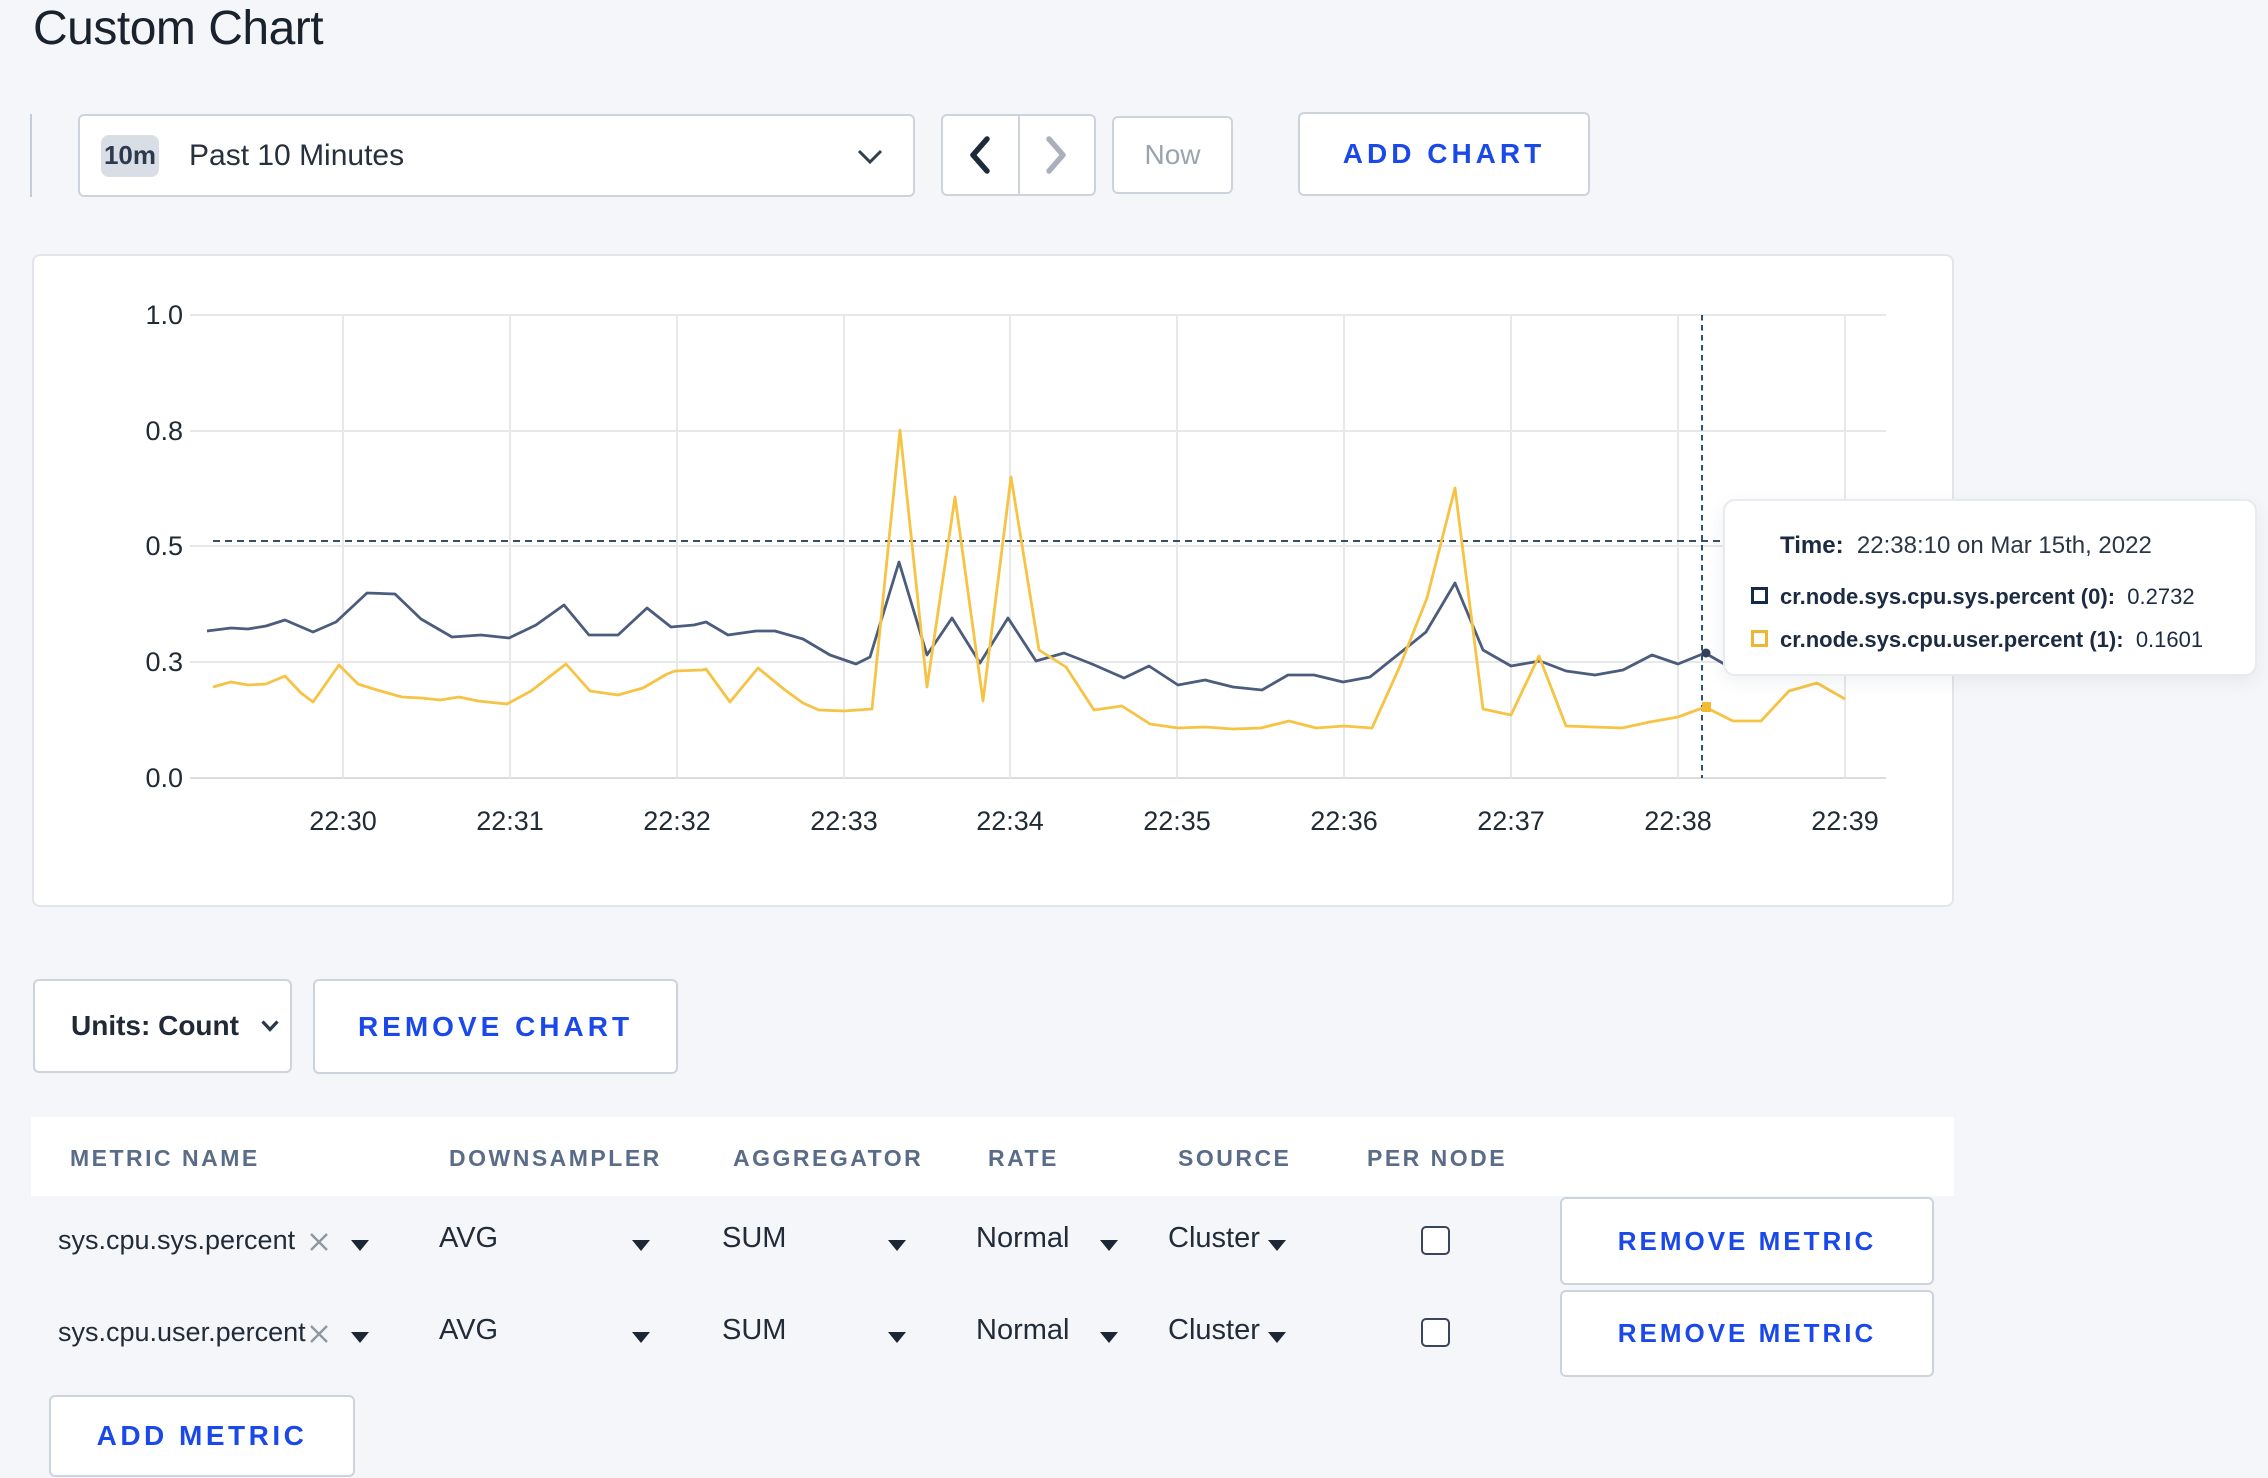 The image size is (2268, 1478). Describe the element at coordinates (510, 821) in the screenshot. I see `svg-text: 22:31` at that location.